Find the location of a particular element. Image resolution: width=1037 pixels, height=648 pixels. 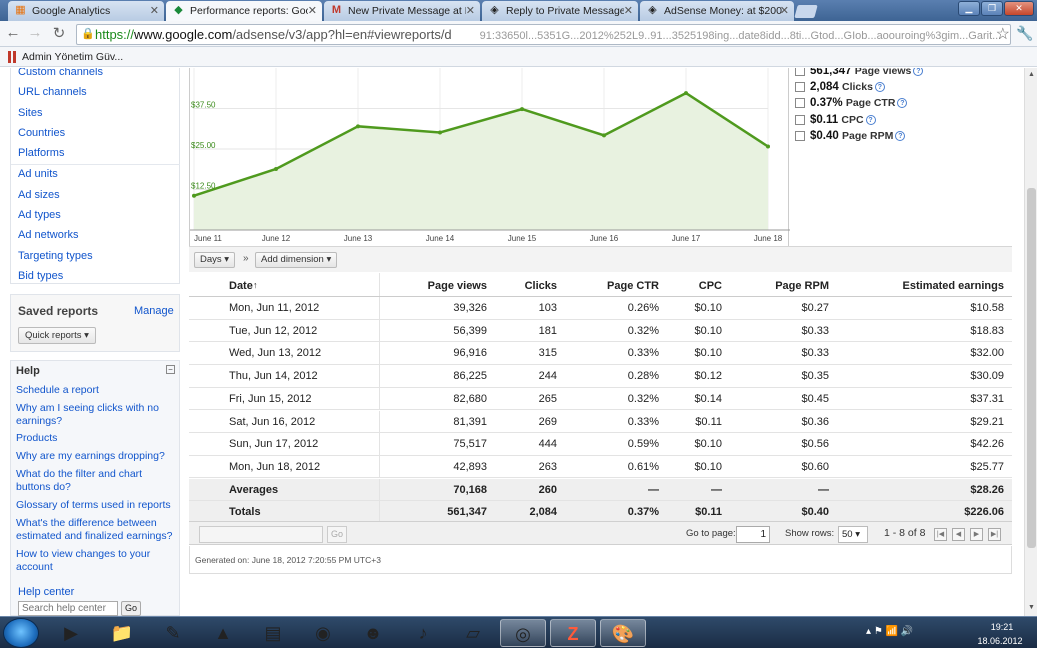

prev-page-icon: ◀ is located at coordinates (958, 534).